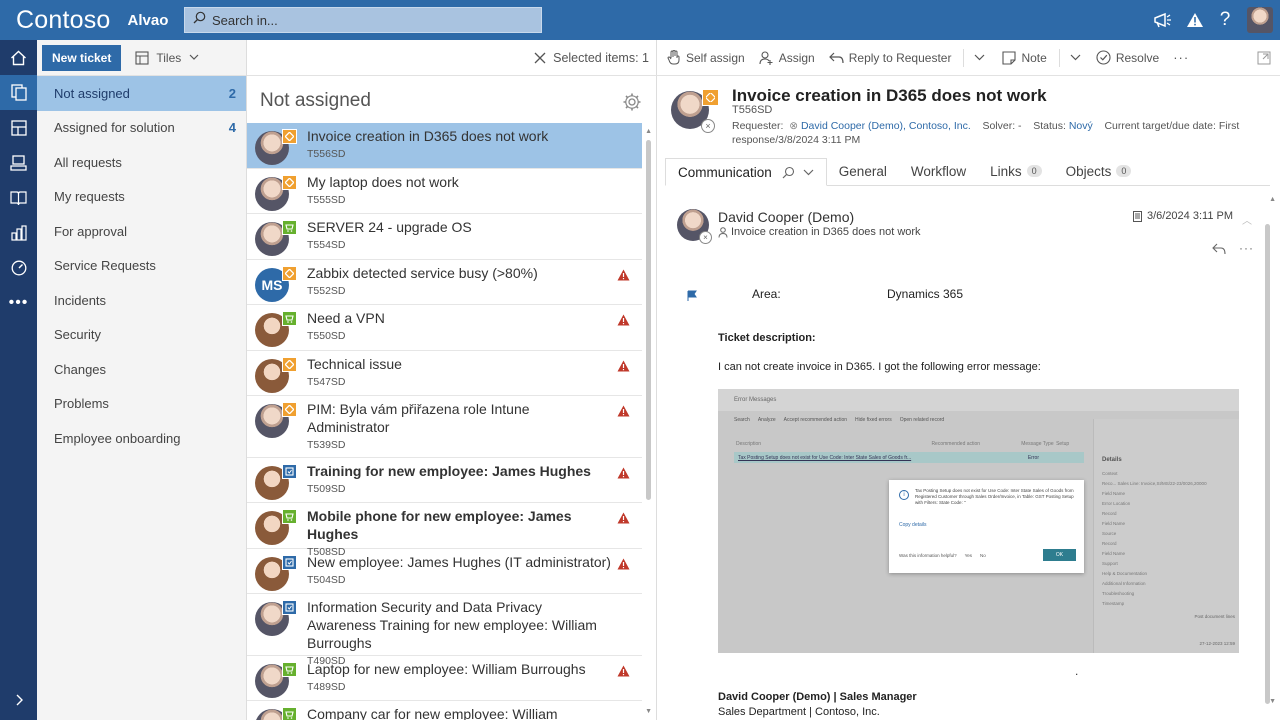 Image resolution: width=1280 pixels, height=720 pixels. Describe the element at coordinates (767, 338) in the screenshot. I see `description-heading: Ticket description:` at that location.